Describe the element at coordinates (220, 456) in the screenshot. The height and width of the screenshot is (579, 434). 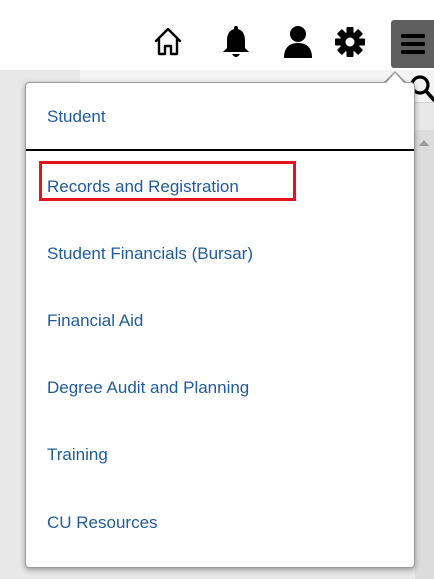
I see `menu-item-training: Training` at that location.